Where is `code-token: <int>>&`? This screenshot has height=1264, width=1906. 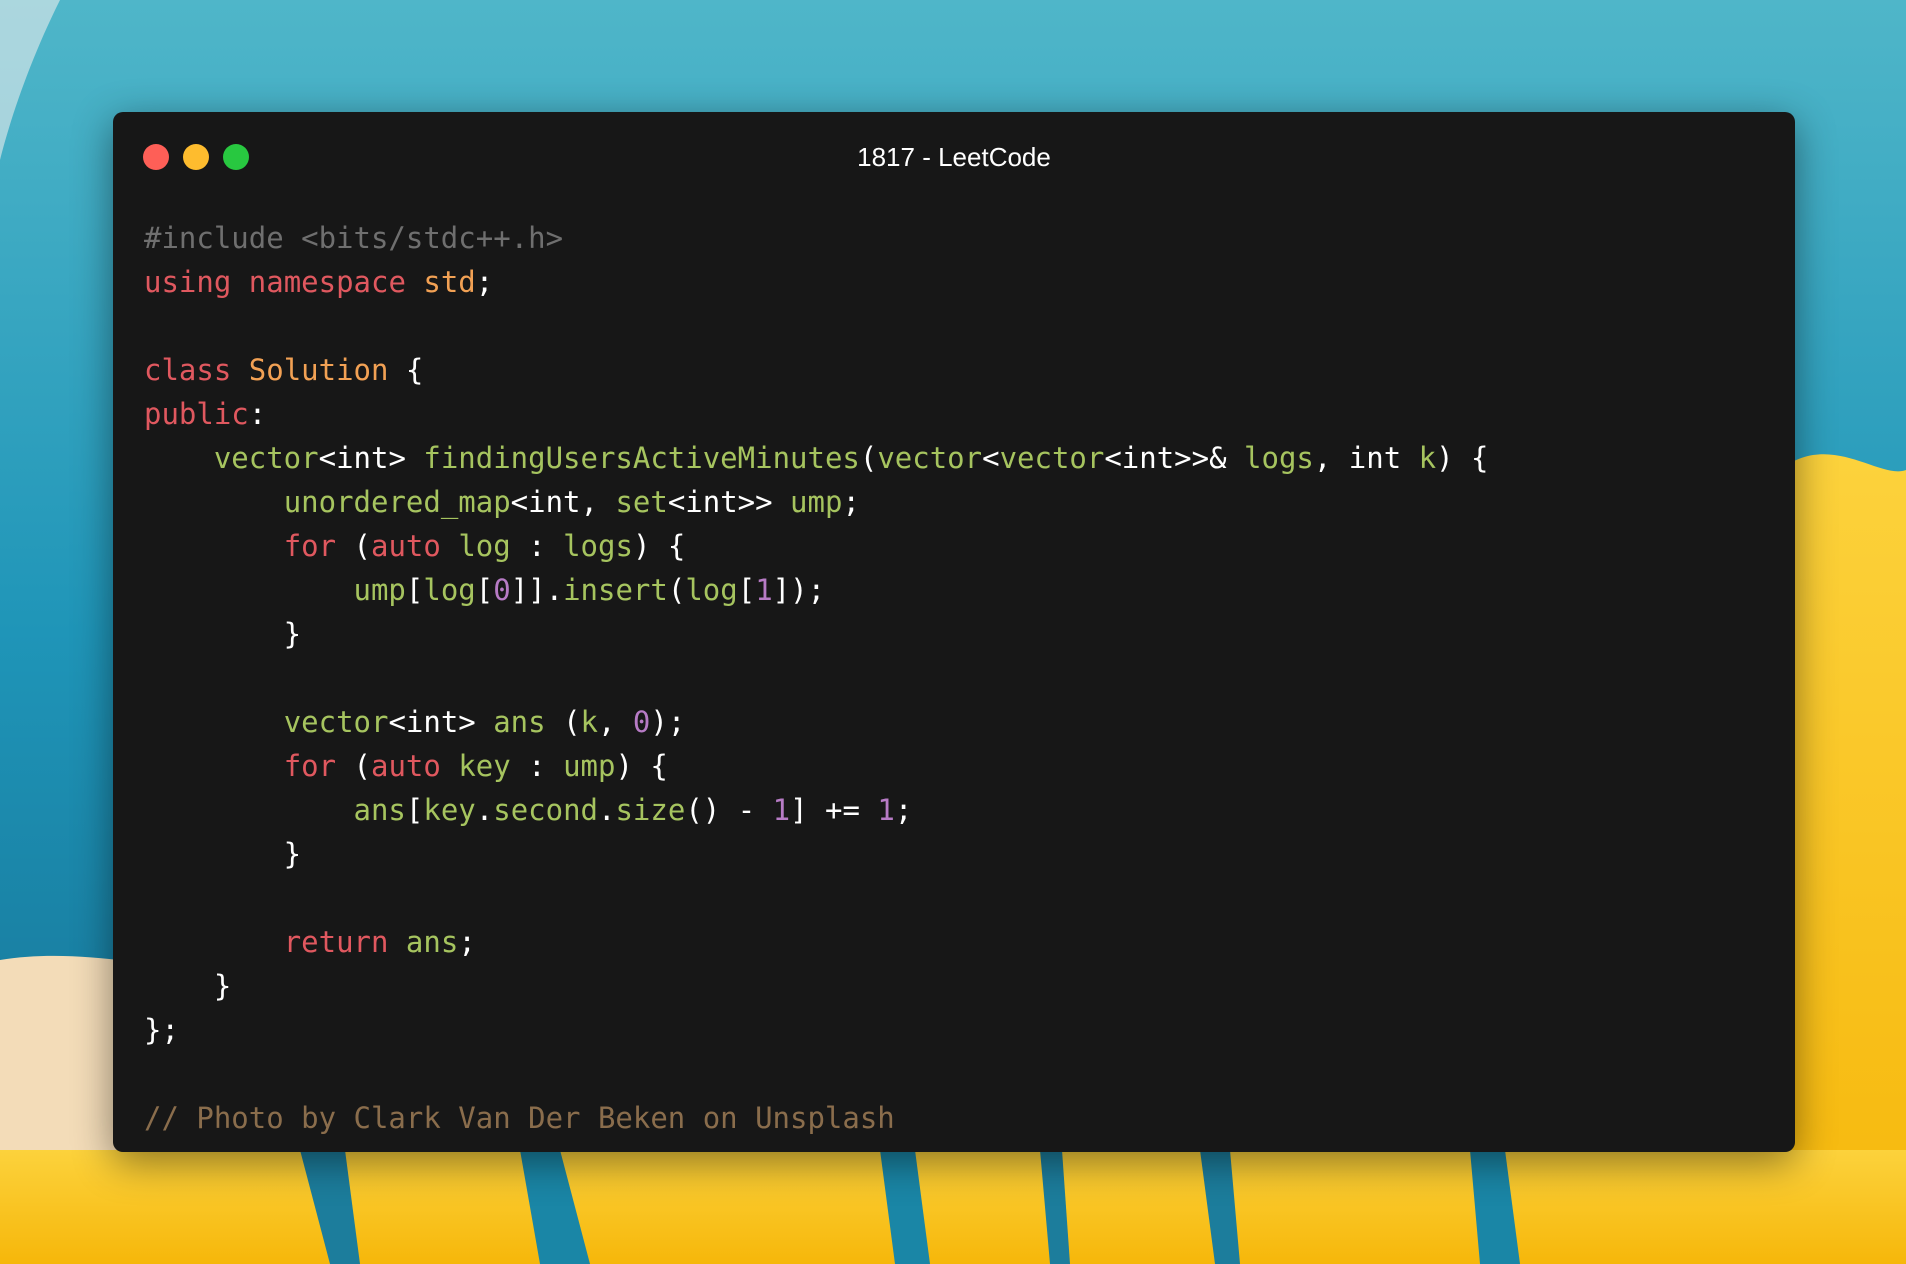
code-token: <int>>& is located at coordinates (1174, 458).